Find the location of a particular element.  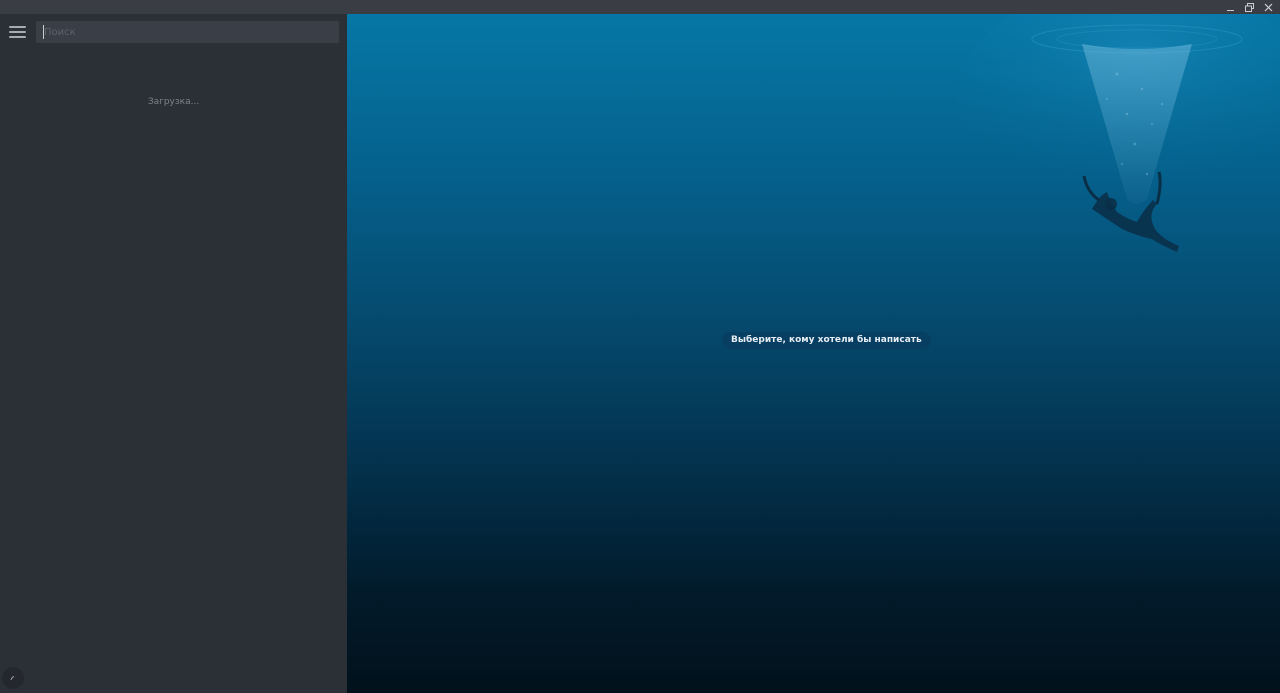

restore-icon is located at coordinates (1249, 7).